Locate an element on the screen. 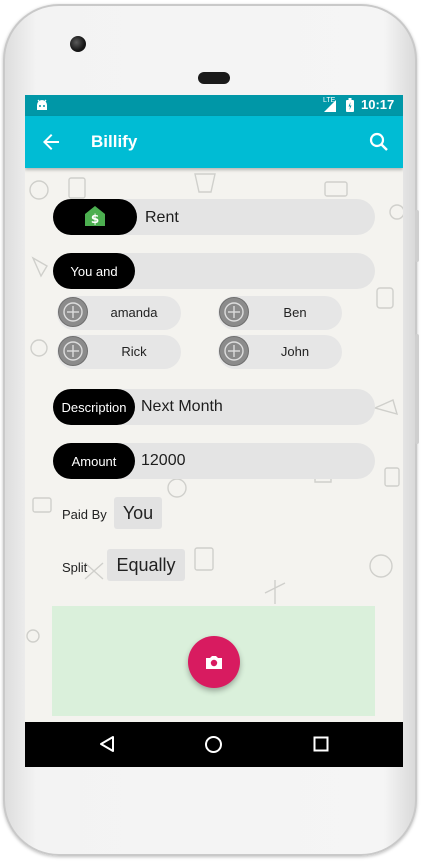 The height and width of the screenshot is (861, 430). amount-value: 12000 is located at coordinates (163, 461).